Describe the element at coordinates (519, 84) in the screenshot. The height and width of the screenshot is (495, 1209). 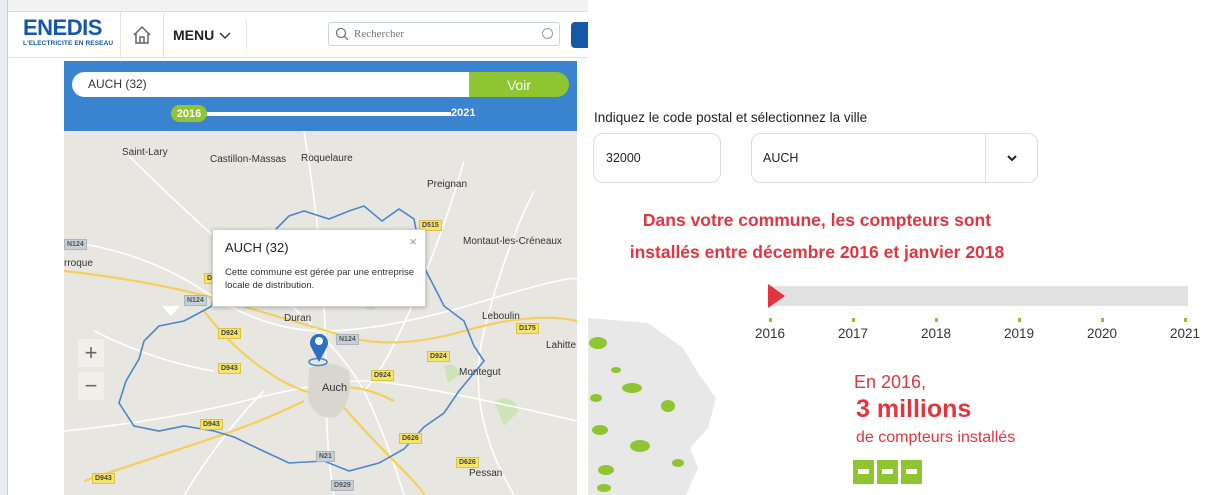
I see `voir-button: Voir` at that location.